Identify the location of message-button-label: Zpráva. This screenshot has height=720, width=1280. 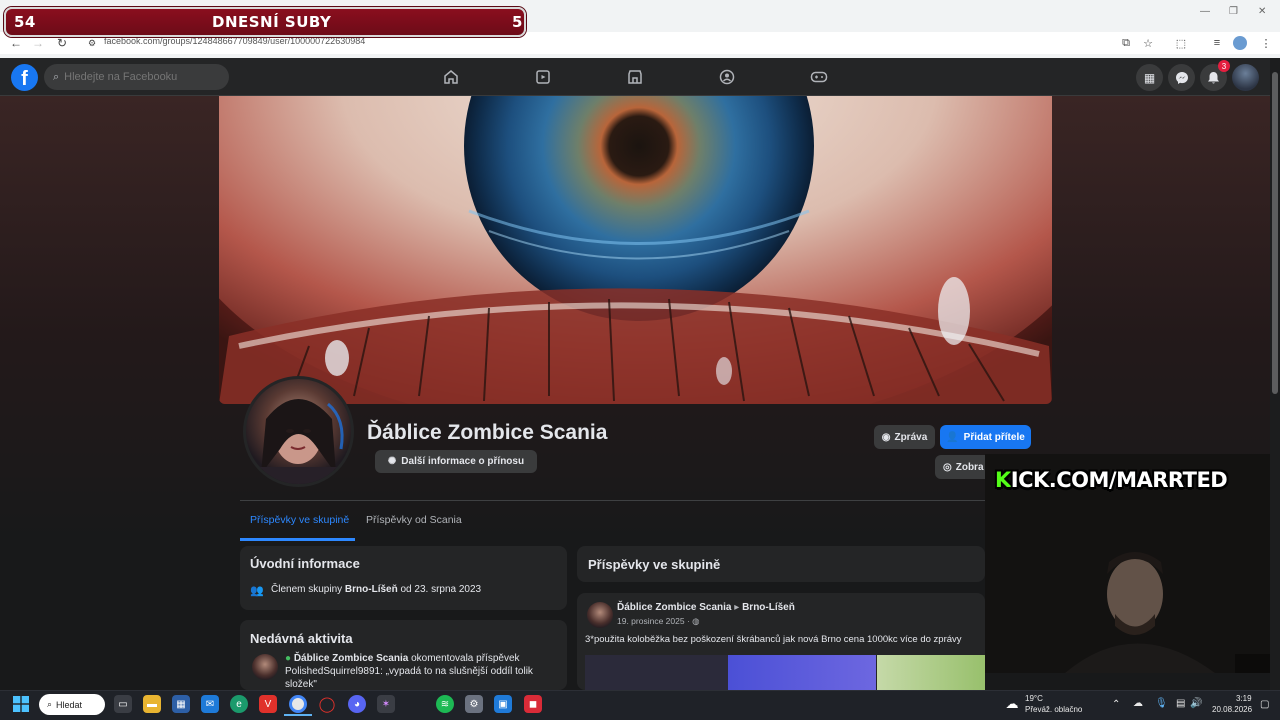
(911, 437).